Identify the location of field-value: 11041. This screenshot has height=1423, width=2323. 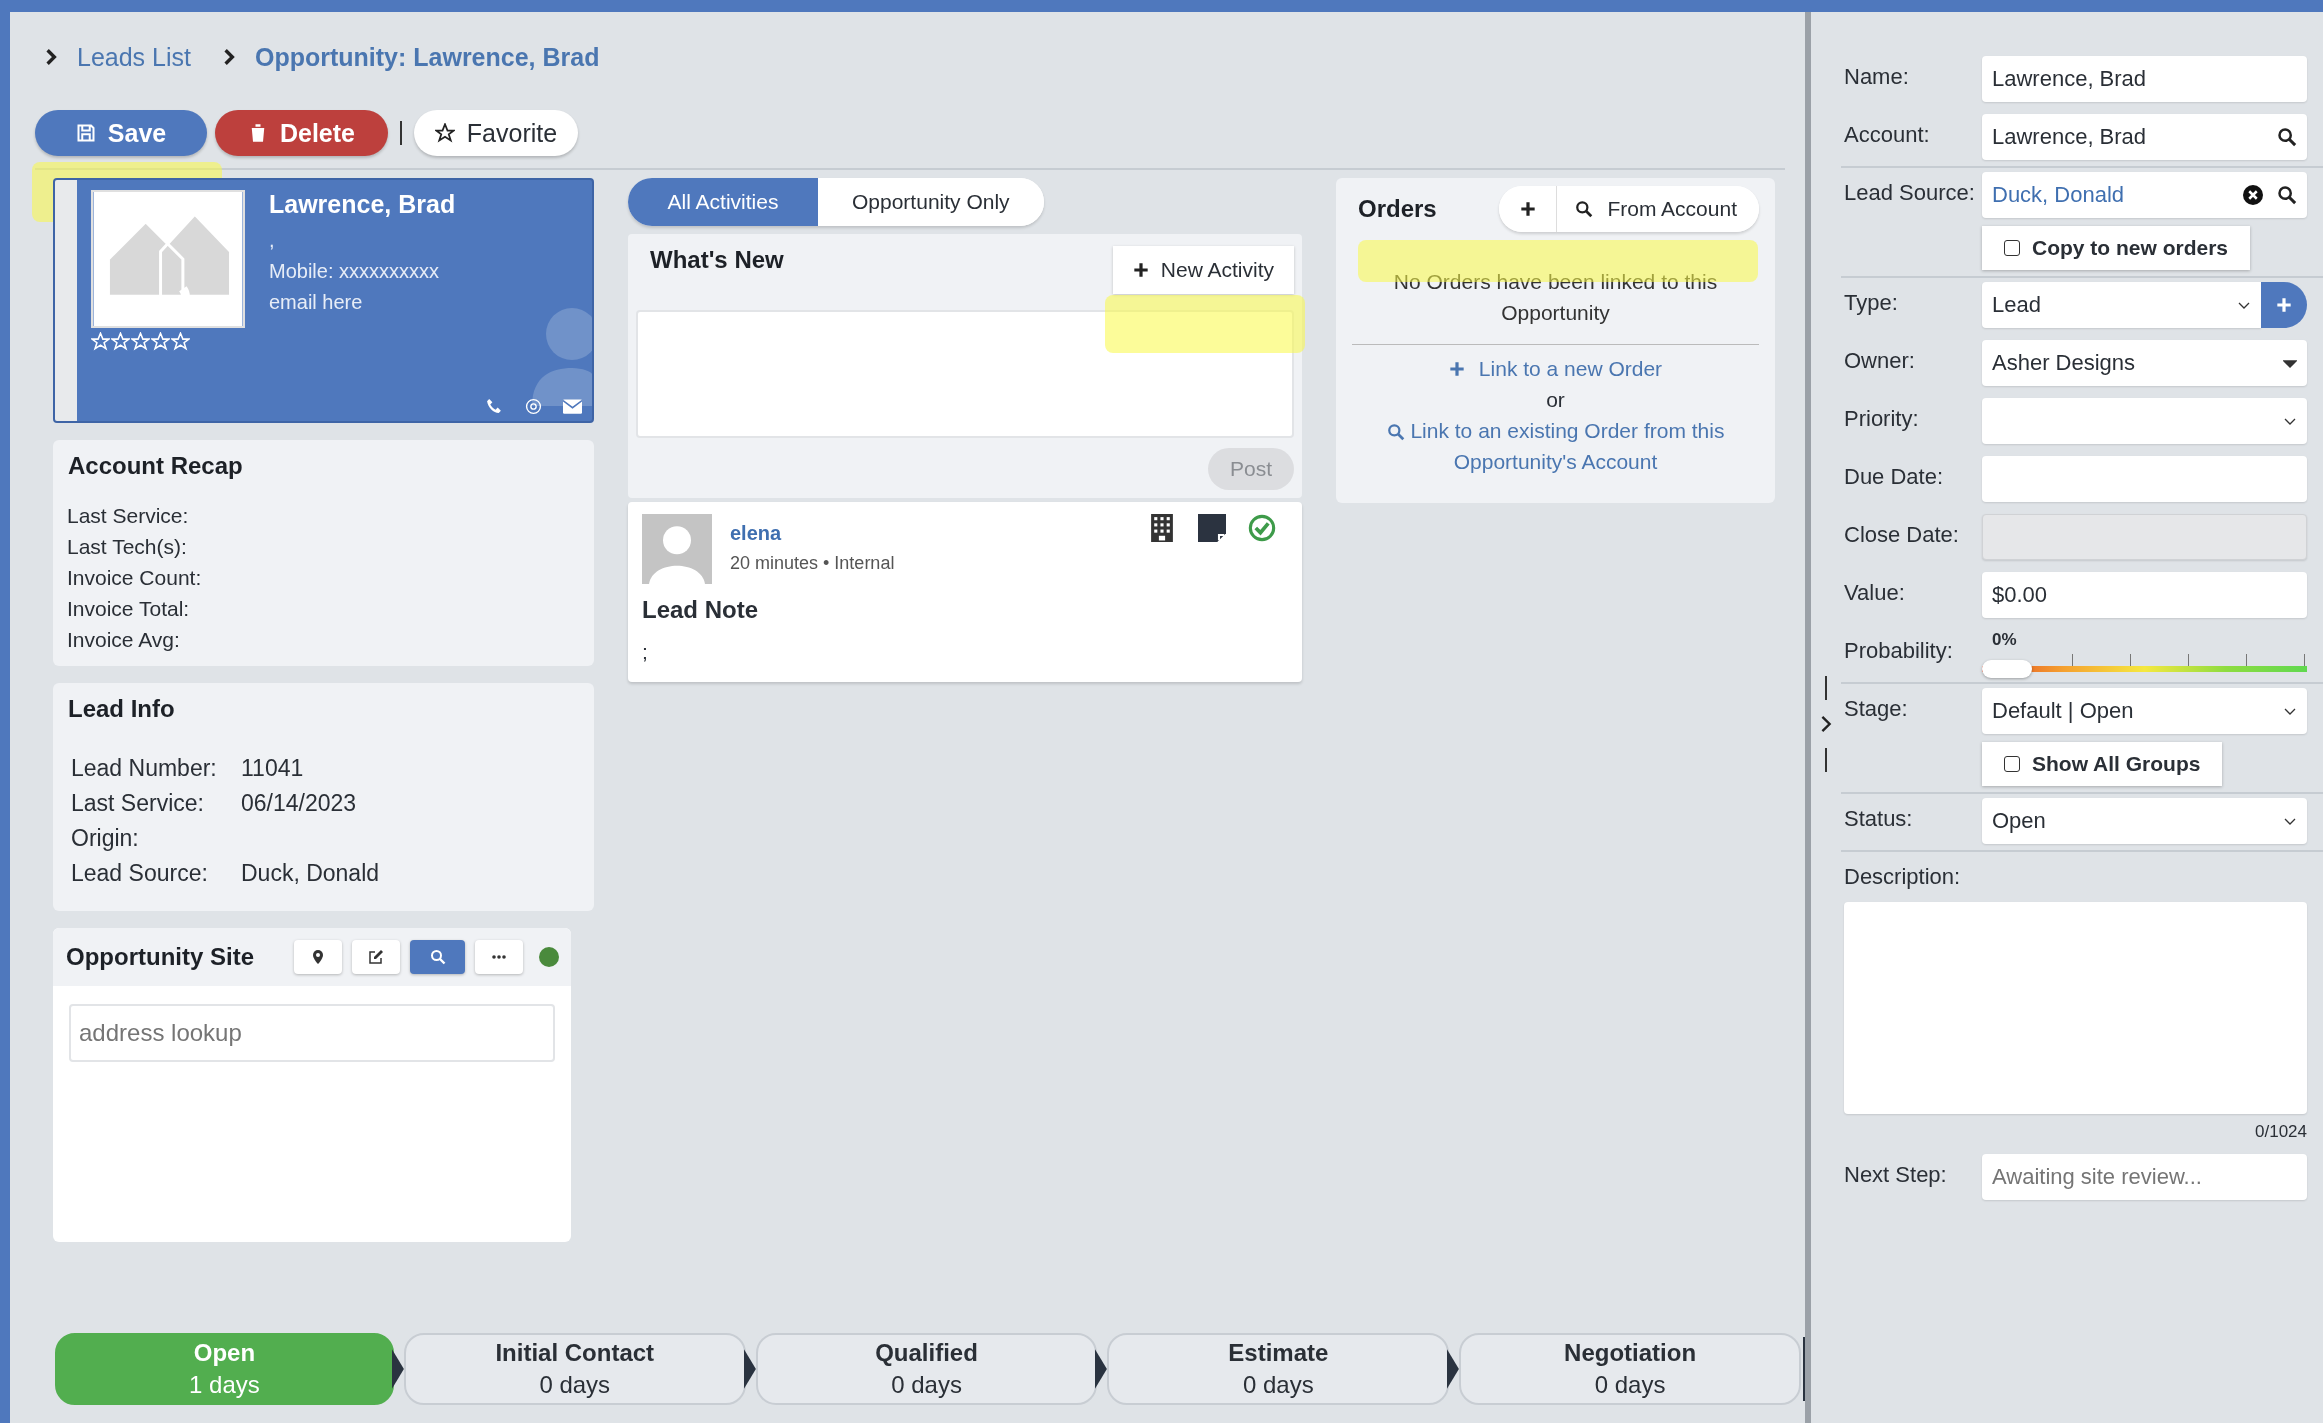
(273, 768).